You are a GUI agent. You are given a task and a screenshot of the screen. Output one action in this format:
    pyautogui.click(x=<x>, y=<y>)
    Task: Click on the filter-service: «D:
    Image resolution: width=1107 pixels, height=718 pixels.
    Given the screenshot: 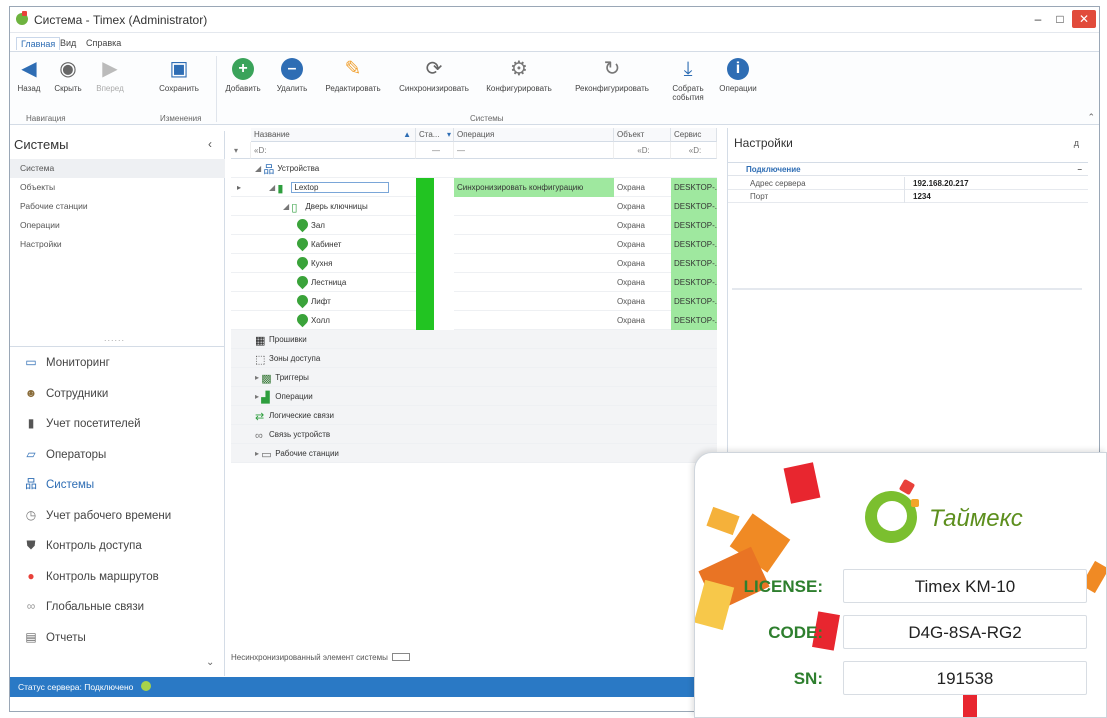 What is the action you would take?
    pyautogui.click(x=694, y=150)
    